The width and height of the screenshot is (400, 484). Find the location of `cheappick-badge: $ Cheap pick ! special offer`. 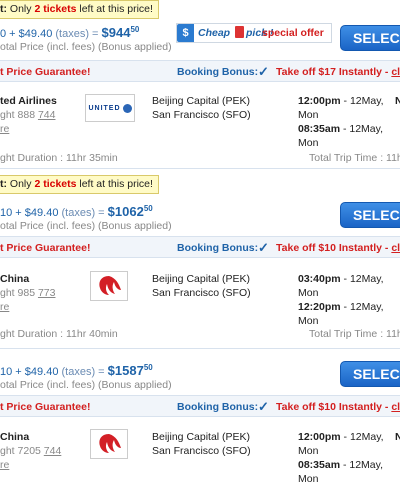

cheappick-badge: $ Cheap pick ! special offer is located at coordinates (254, 33).